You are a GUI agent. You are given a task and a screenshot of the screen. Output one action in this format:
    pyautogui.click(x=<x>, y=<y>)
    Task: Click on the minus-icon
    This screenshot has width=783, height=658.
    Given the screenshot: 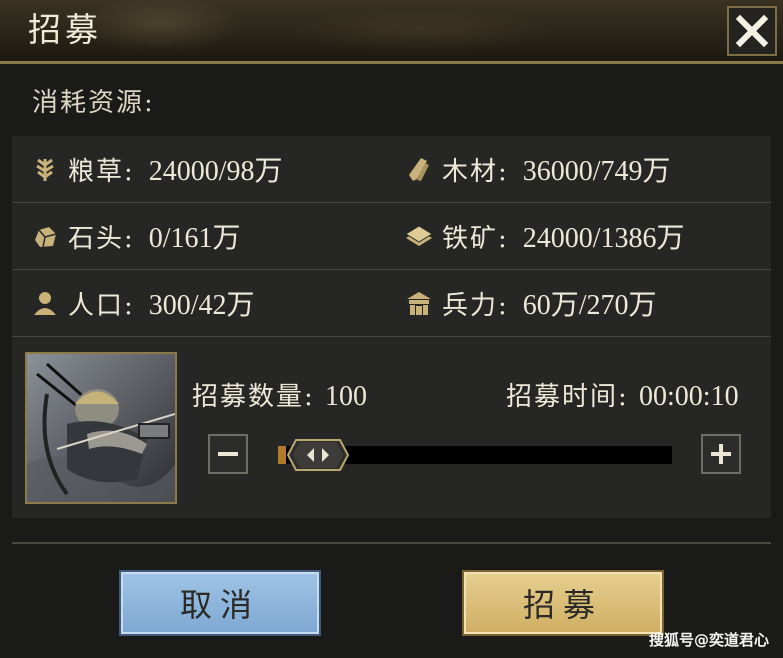 What is the action you would take?
    pyautogui.click(x=228, y=454)
    